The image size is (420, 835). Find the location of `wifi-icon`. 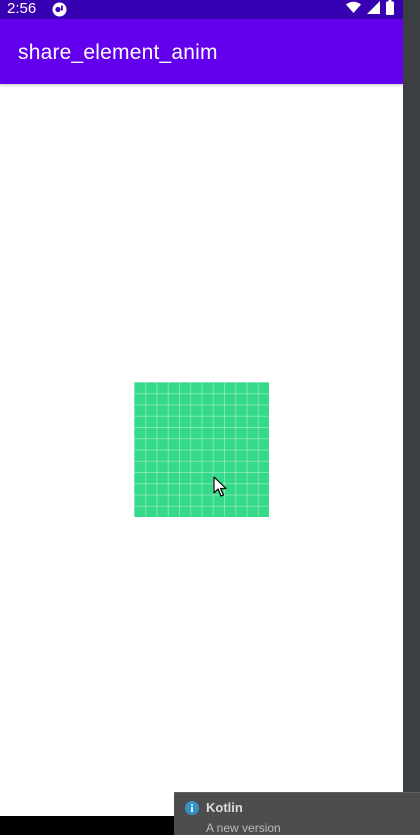

wifi-icon is located at coordinates (353, 10).